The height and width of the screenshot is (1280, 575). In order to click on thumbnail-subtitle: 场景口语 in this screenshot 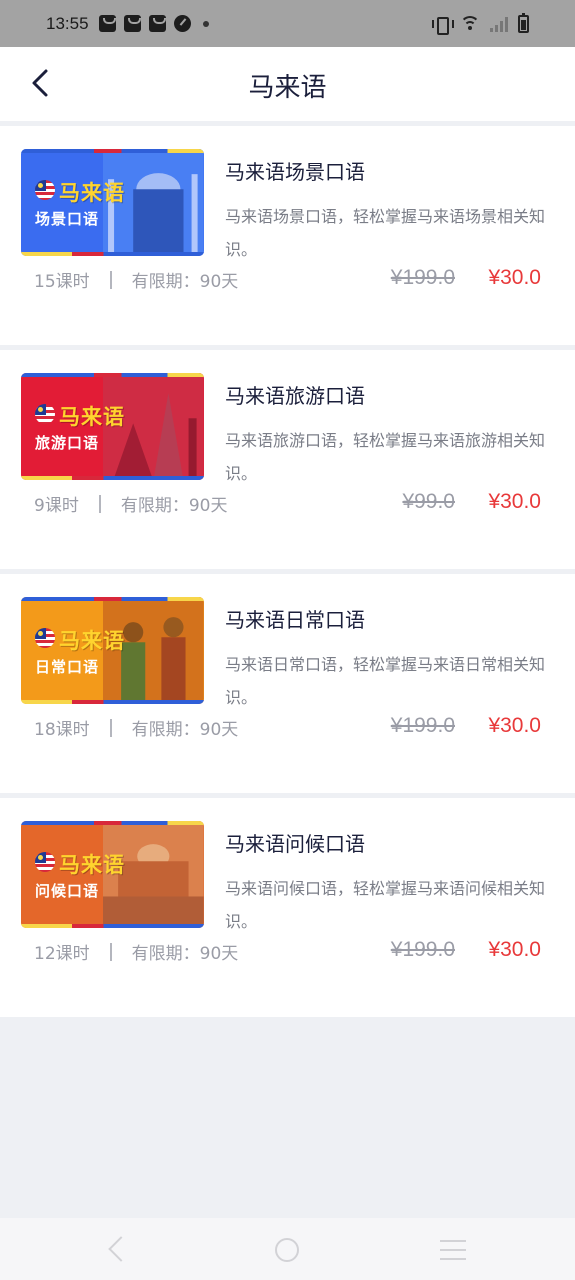, I will do `click(67, 219)`.